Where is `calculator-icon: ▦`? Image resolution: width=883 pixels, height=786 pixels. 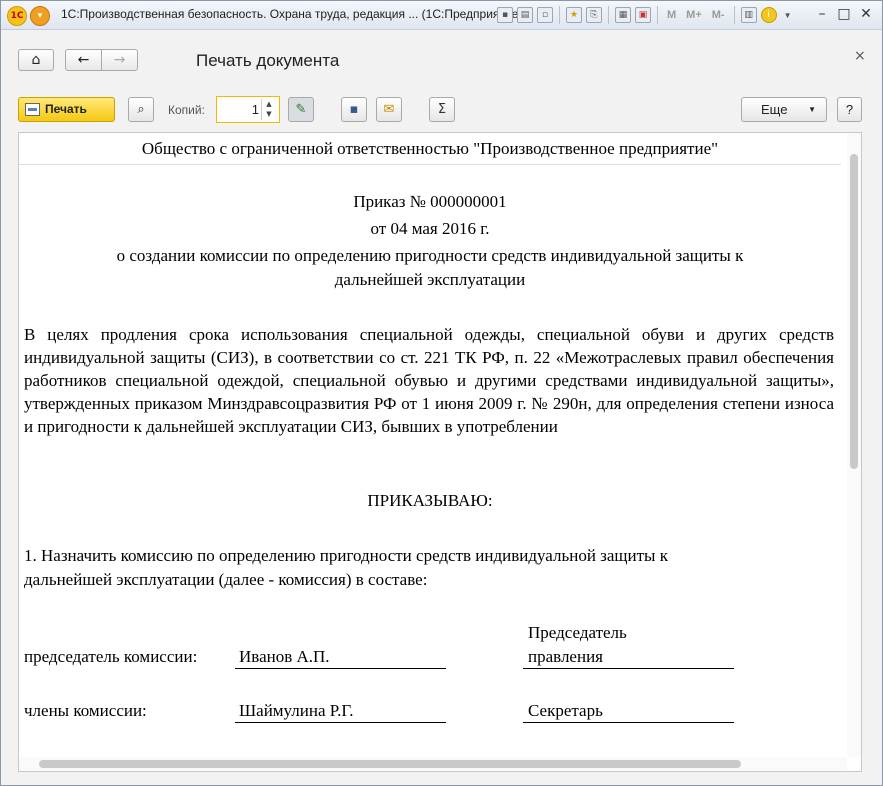
calculator-icon: ▦ is located at coordinates (623, 15).